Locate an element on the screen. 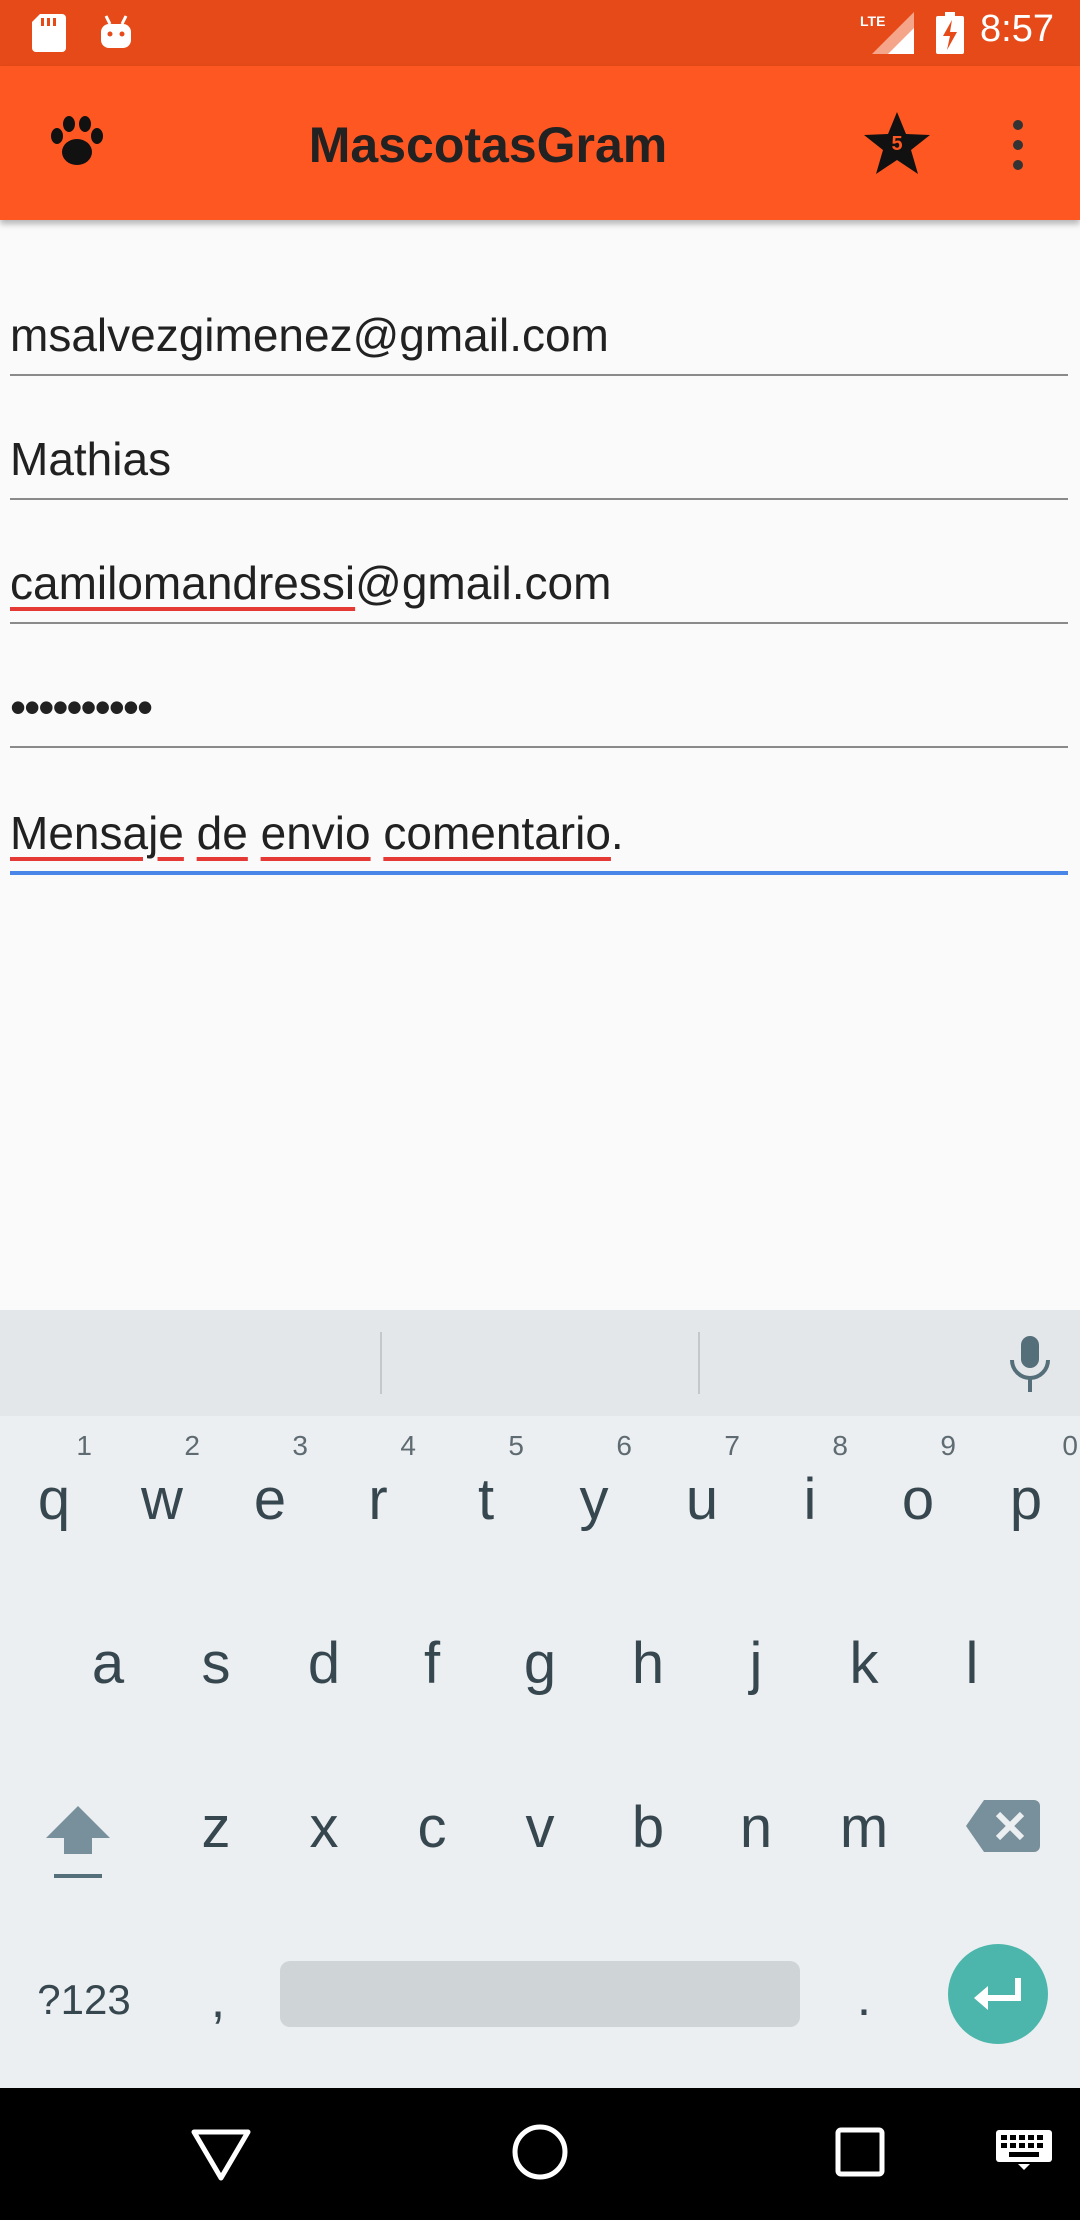 The height and width of the screenshot is (2220, 1080). key-h: h is located at coordinates (648, 1660).